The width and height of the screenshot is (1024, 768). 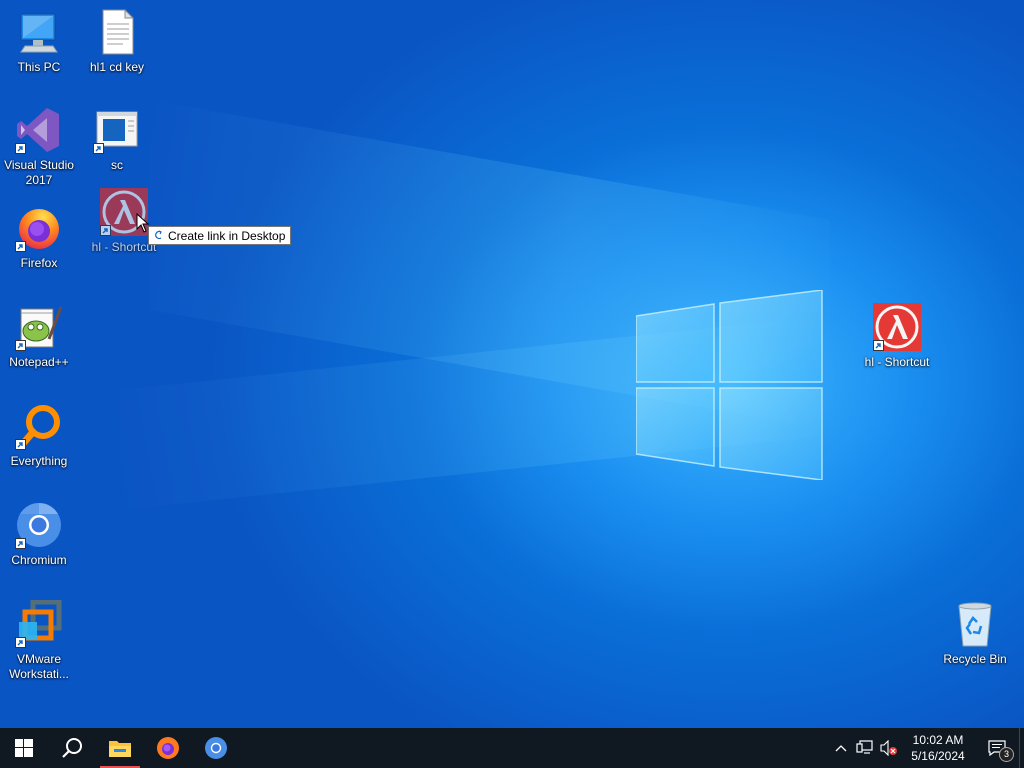 What do you see at coordinates (39, 67) in the screenshot?
I see `desktop-icon-label: This PC` at bounding box center [39, 67].